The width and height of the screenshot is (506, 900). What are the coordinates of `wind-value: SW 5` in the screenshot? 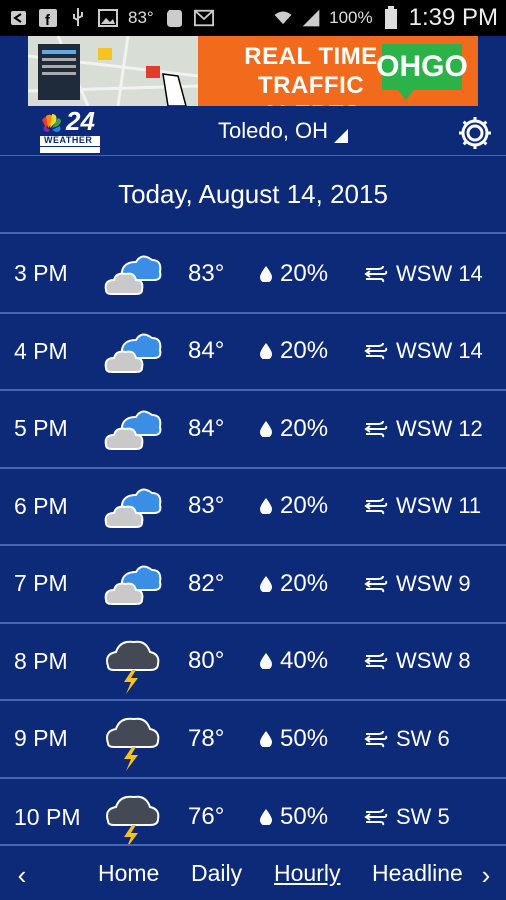 It's located at (423, 817).